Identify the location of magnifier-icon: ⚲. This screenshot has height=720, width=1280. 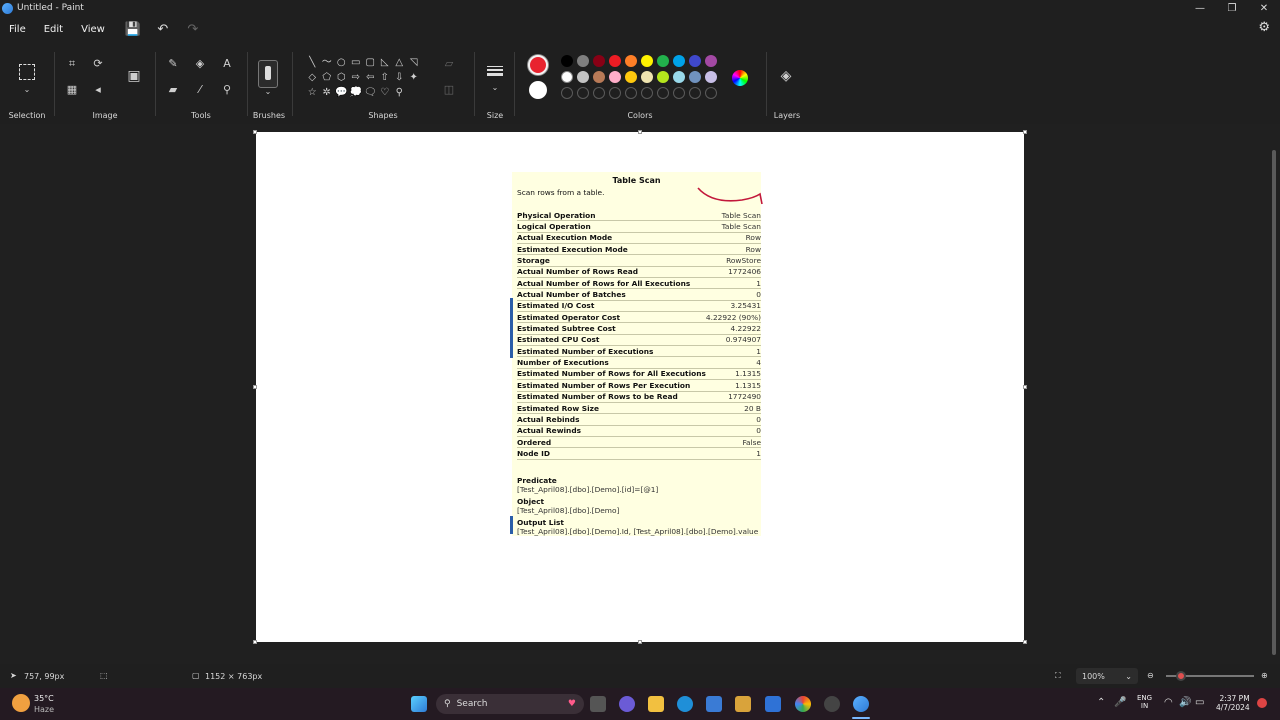
(227, 90).